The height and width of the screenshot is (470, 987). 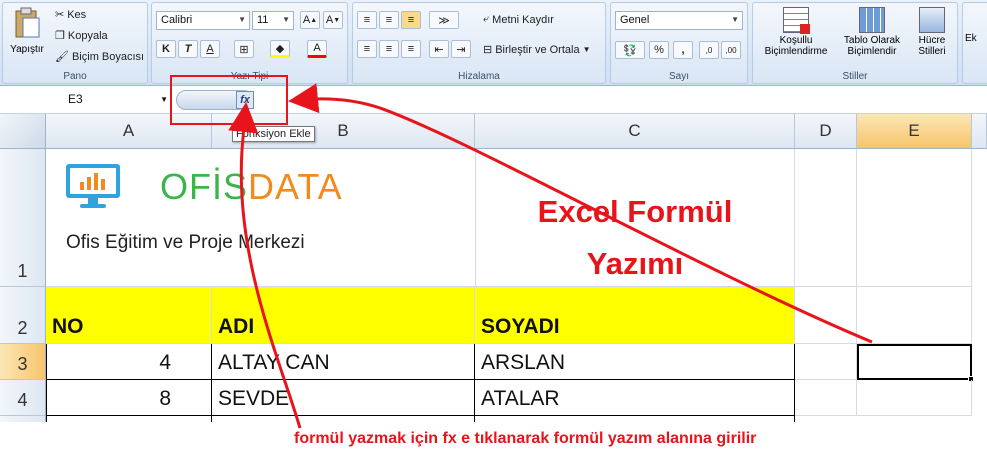 What do you see at coordinates (254, 398) in the screenshot?
I see `row4-adi: SEVDE` at bounding box center [254, 398].